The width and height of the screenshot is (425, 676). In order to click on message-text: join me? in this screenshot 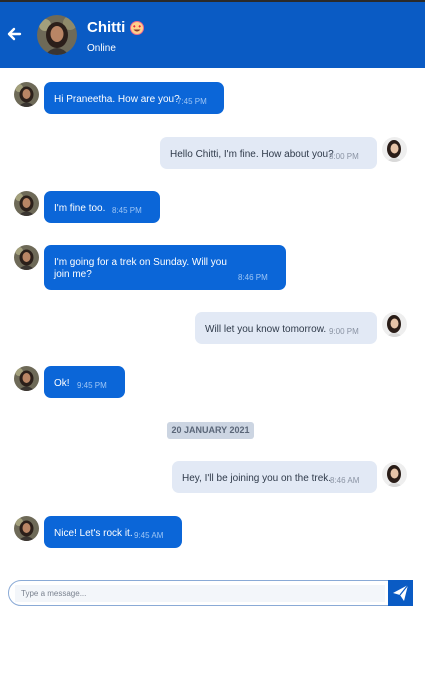, I will do `click(73, 274)`.